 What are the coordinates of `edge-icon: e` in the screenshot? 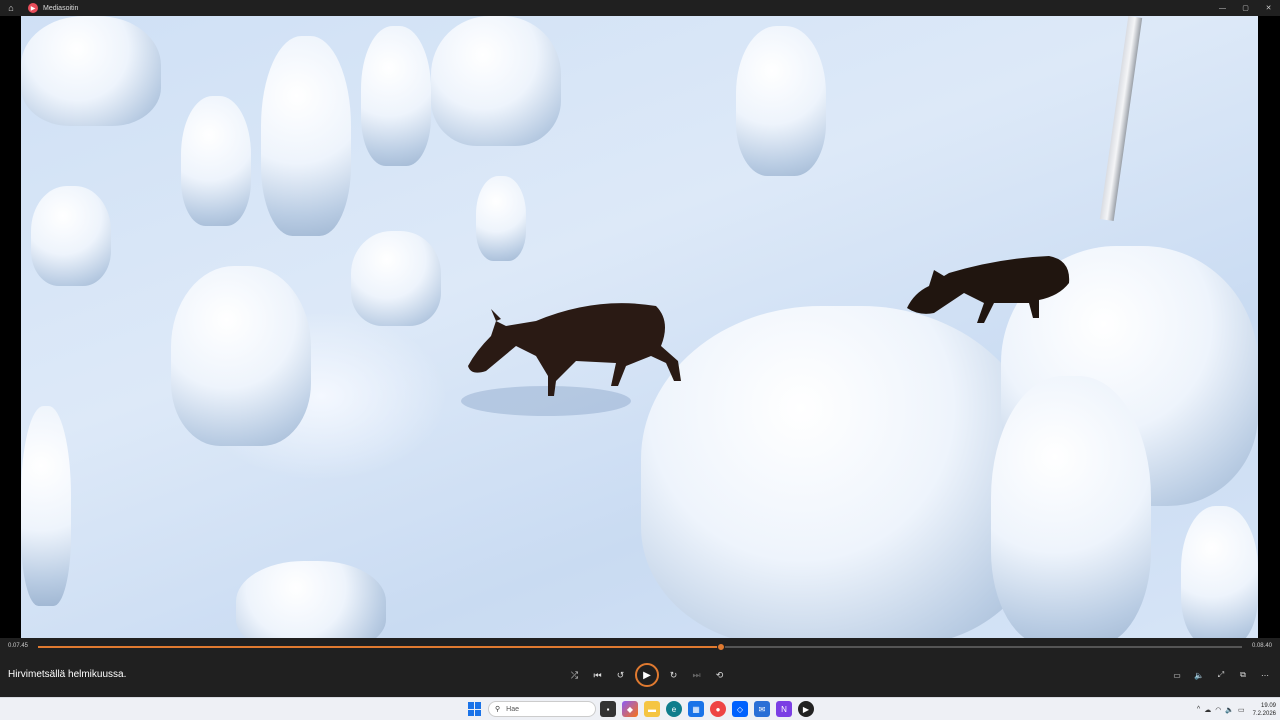 It's located at (674, 709).